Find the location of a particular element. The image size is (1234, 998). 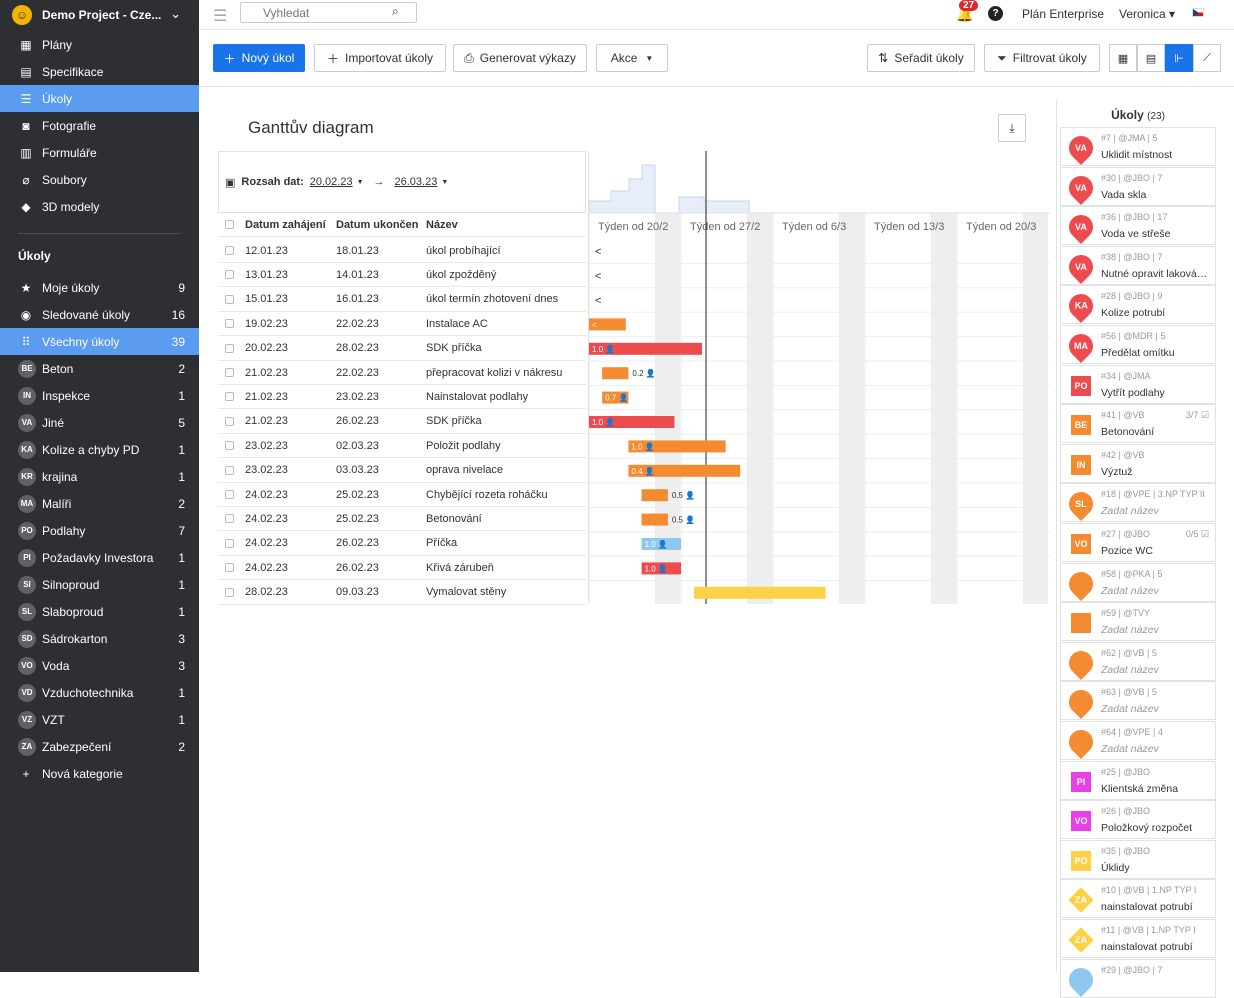

sidebar-item-5: ⌀ Soubory is located at coordinates (99, 179).